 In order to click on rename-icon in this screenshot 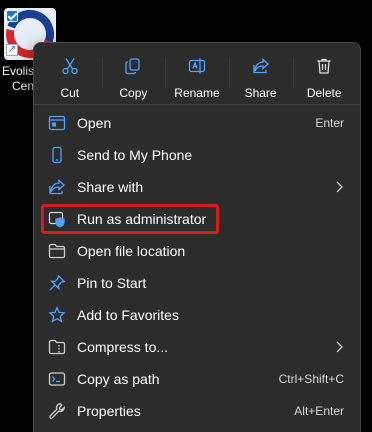, I will do `click(197, 68)`.